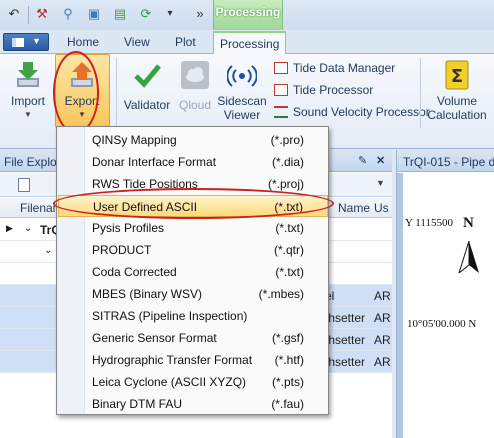 The width and height of the screenshot is (494, 438). Describe the element at coordinates (24, 185) in the screenshot. I see `document-icon` at that location.